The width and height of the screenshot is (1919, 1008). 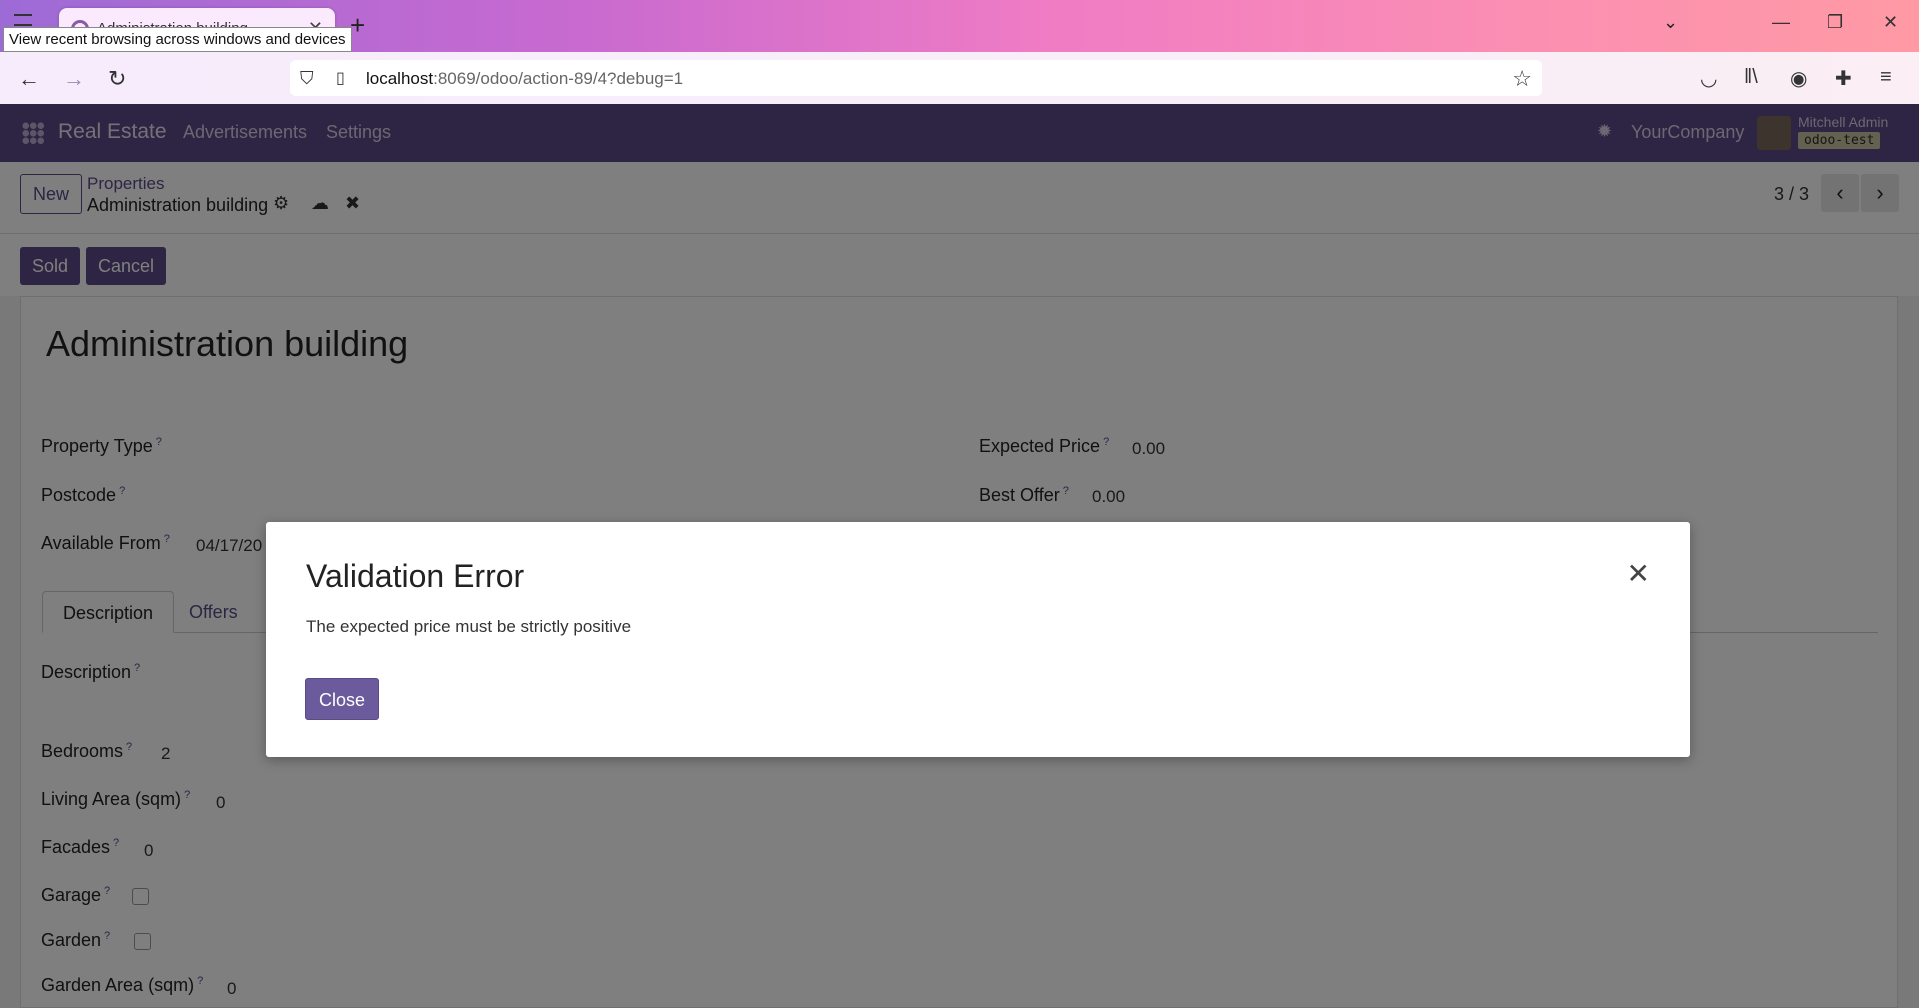 What do you see at coordinates (307, 78) in the screenshot?
I see `shield-icon: ⛉` at bounding box center [307, 78].